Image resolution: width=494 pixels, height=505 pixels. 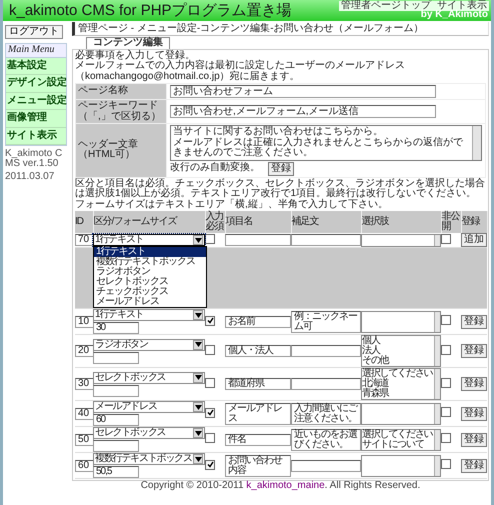 I want to click on dropdown-option: 複数行テキストボックス, so click(x=150, y=262).